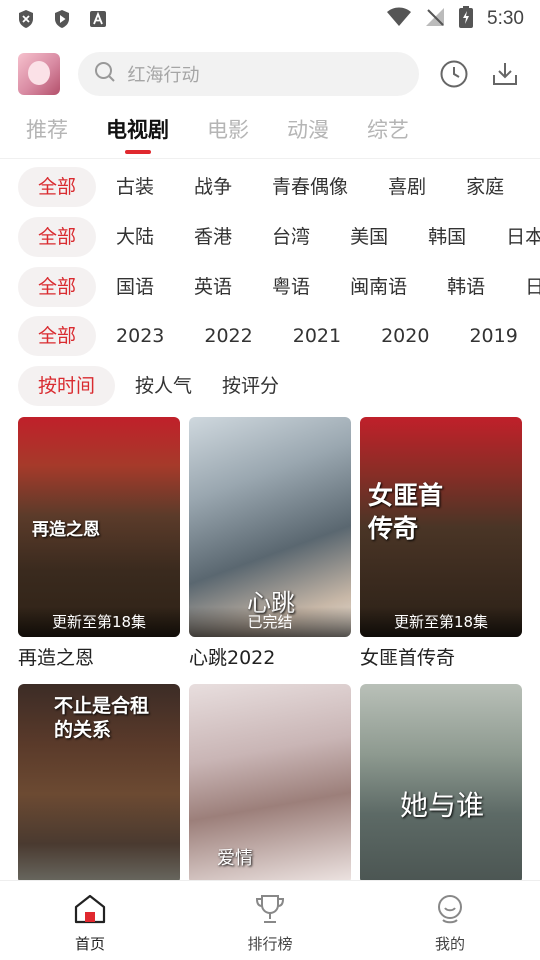 The height and width of the screenshot is (960, 540). I want to click on filter-chip: 2019, so click(493, 336).